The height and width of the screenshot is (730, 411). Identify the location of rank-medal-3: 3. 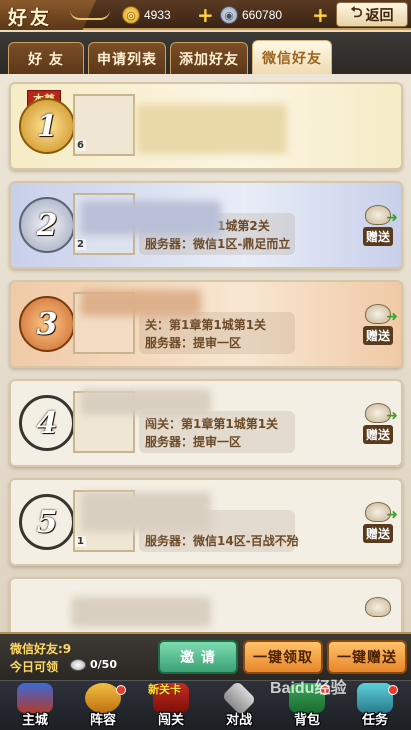
(47, 324).